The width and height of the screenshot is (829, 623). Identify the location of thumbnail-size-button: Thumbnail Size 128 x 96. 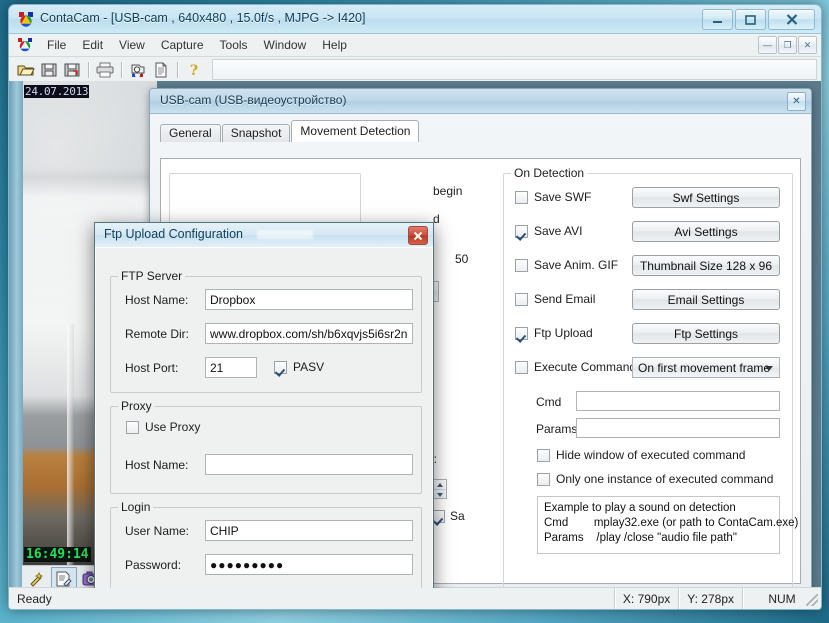
(706, 265).